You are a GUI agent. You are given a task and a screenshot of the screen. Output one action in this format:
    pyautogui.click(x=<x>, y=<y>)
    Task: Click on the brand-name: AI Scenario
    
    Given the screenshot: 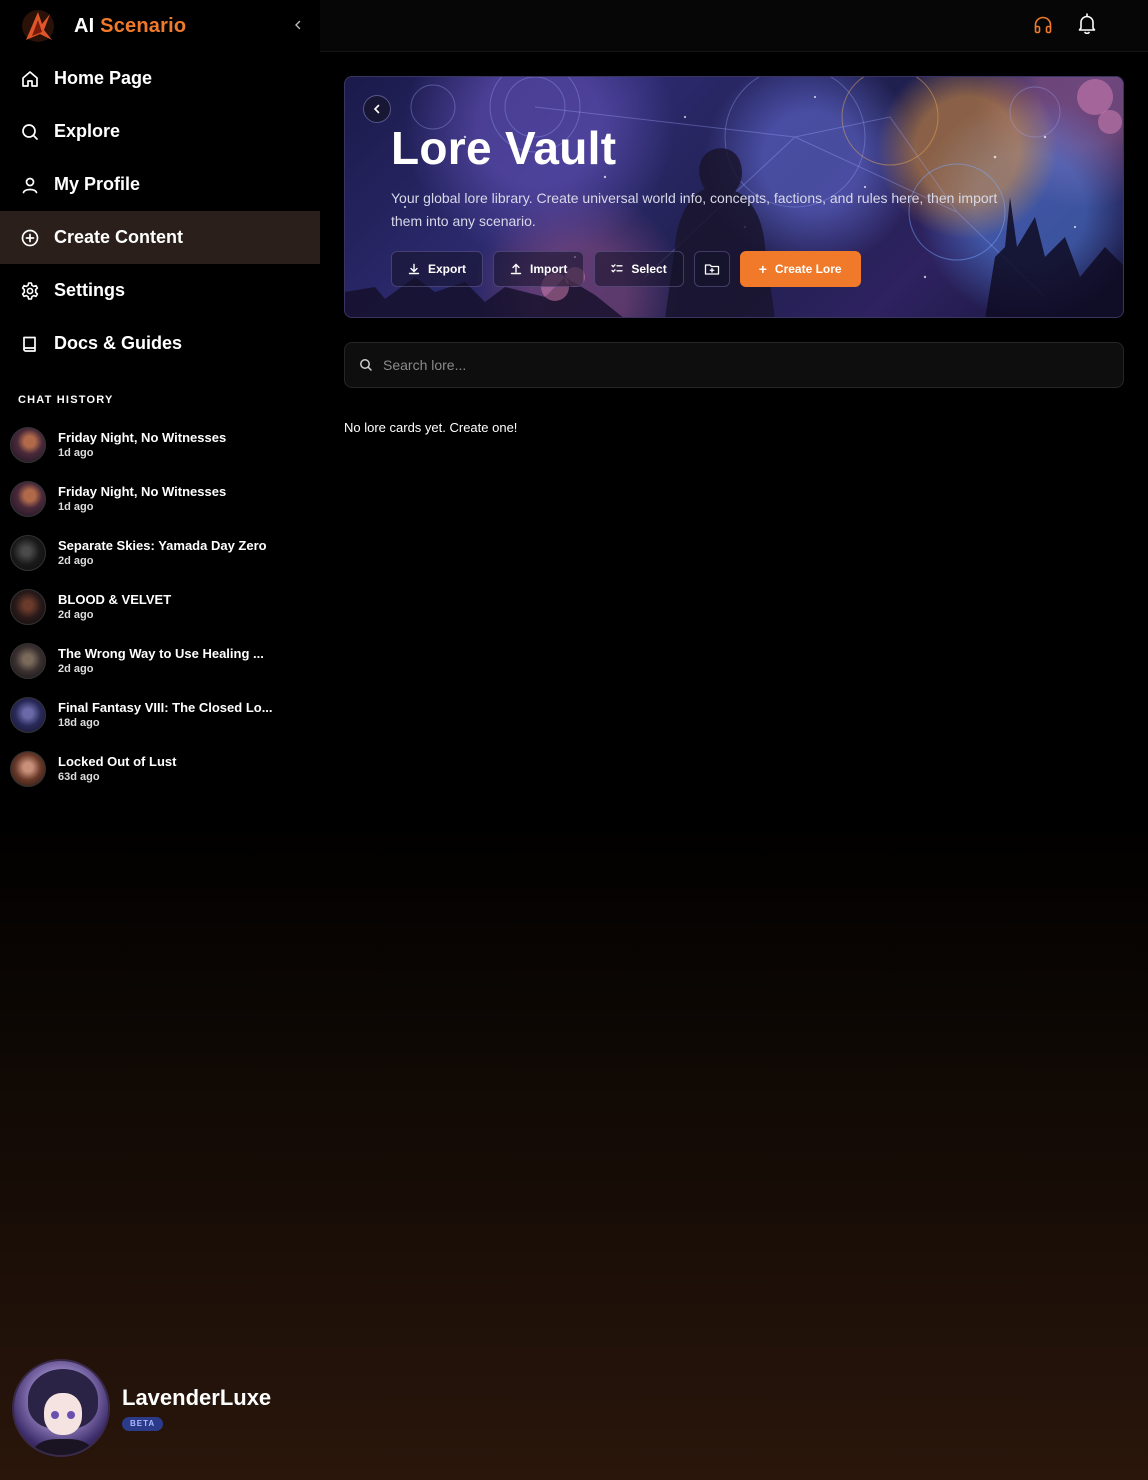 What is the action you would take?
    pyautogui.click(x=130, y=26)
    